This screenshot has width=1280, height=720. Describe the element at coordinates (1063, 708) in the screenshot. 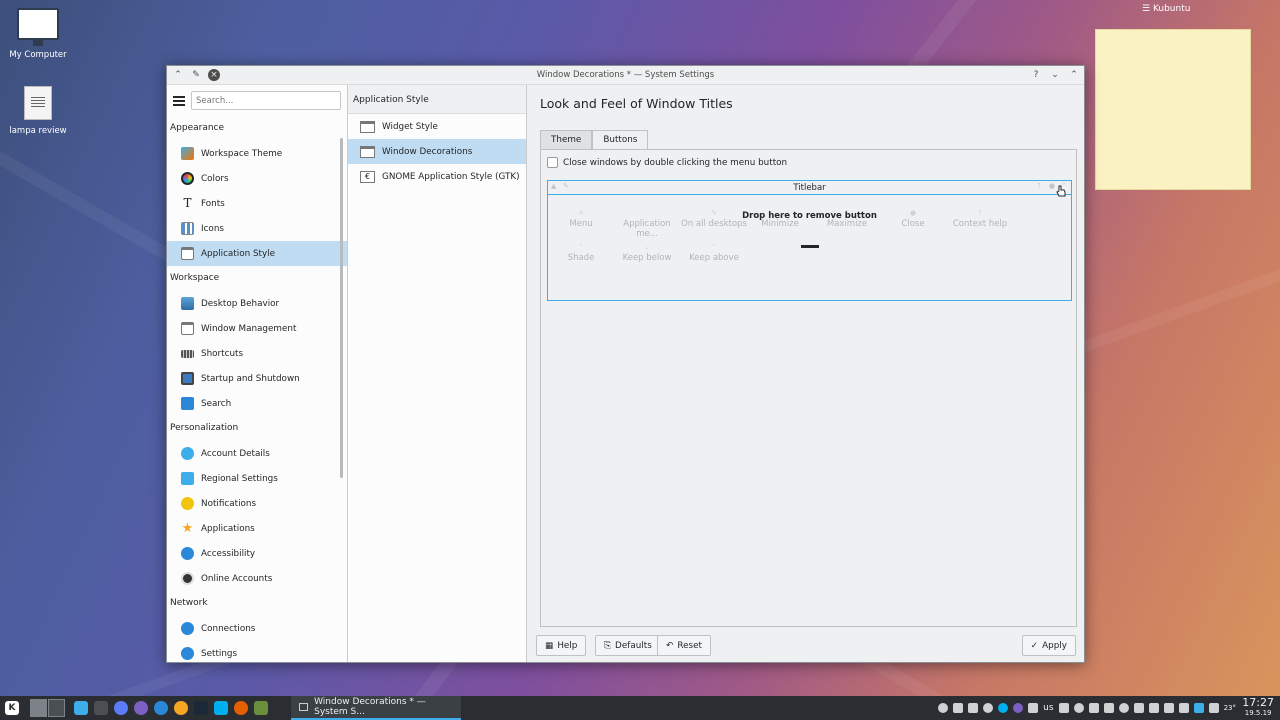

I see `mail-icon` at that location.